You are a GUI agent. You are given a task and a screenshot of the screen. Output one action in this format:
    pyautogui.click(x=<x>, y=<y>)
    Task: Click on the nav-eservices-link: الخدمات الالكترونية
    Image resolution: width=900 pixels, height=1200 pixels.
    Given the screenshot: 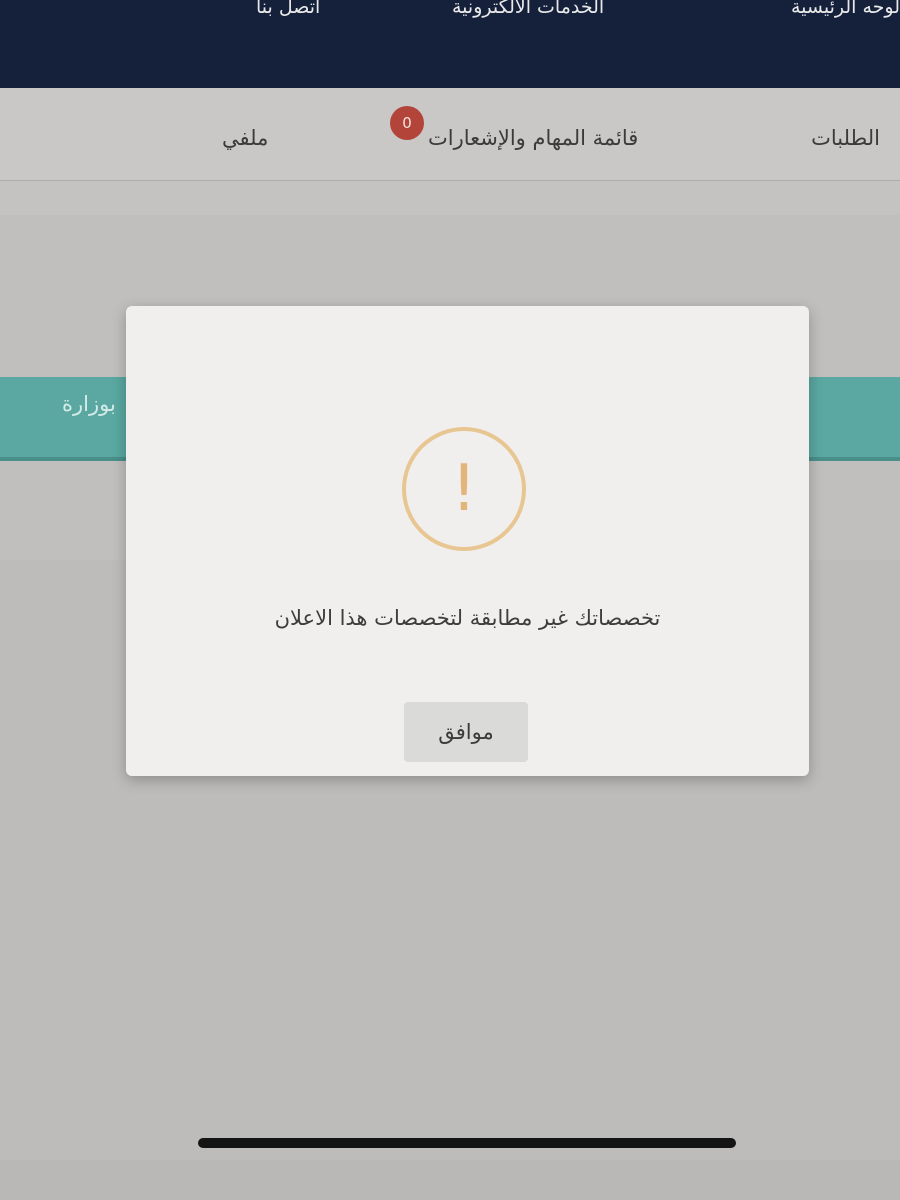 What is the action you would take?
    pyautogui.click(x=528, y=9)
    